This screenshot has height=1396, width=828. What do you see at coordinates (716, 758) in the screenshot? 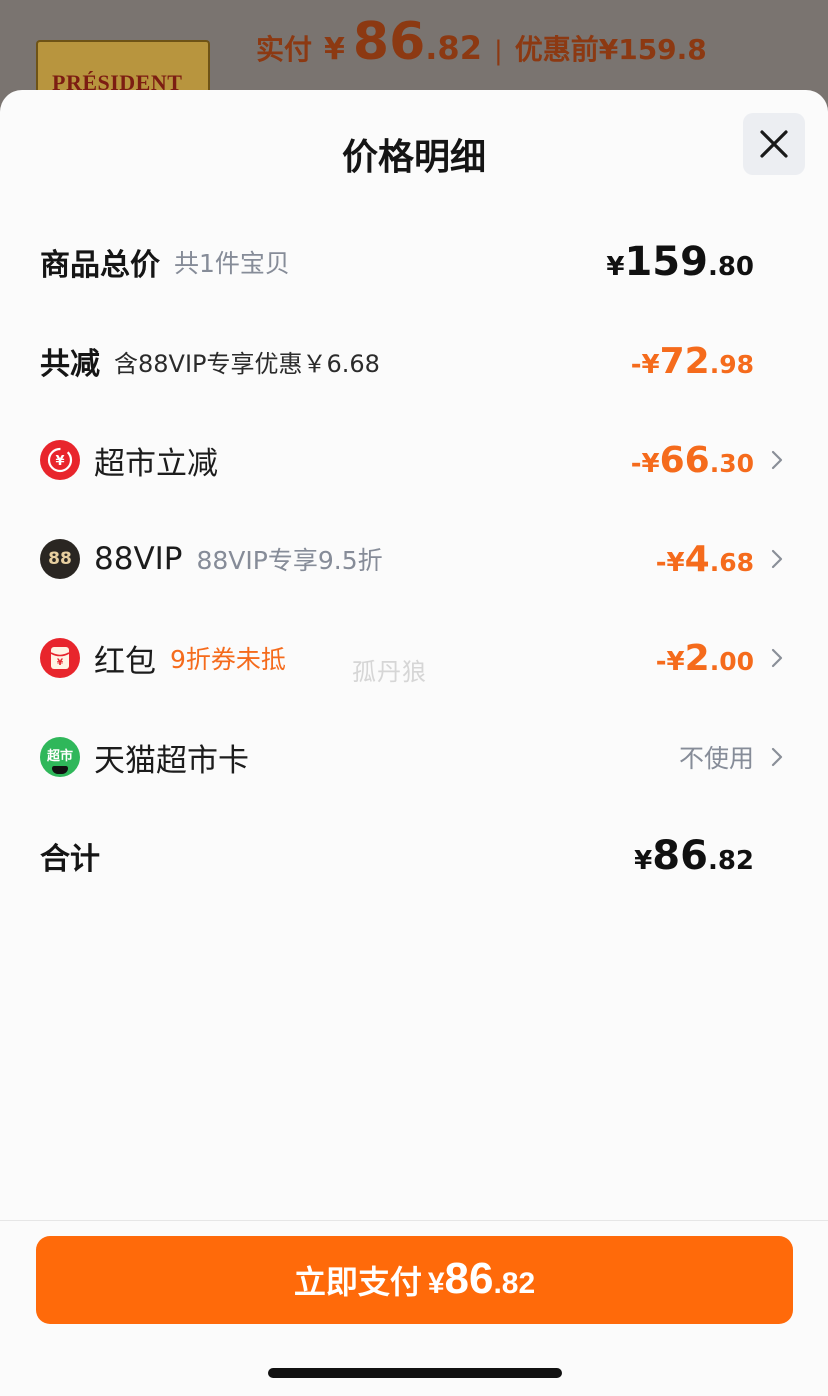
I see `market-card-value: 不使用` at bounding box center [716, 758].